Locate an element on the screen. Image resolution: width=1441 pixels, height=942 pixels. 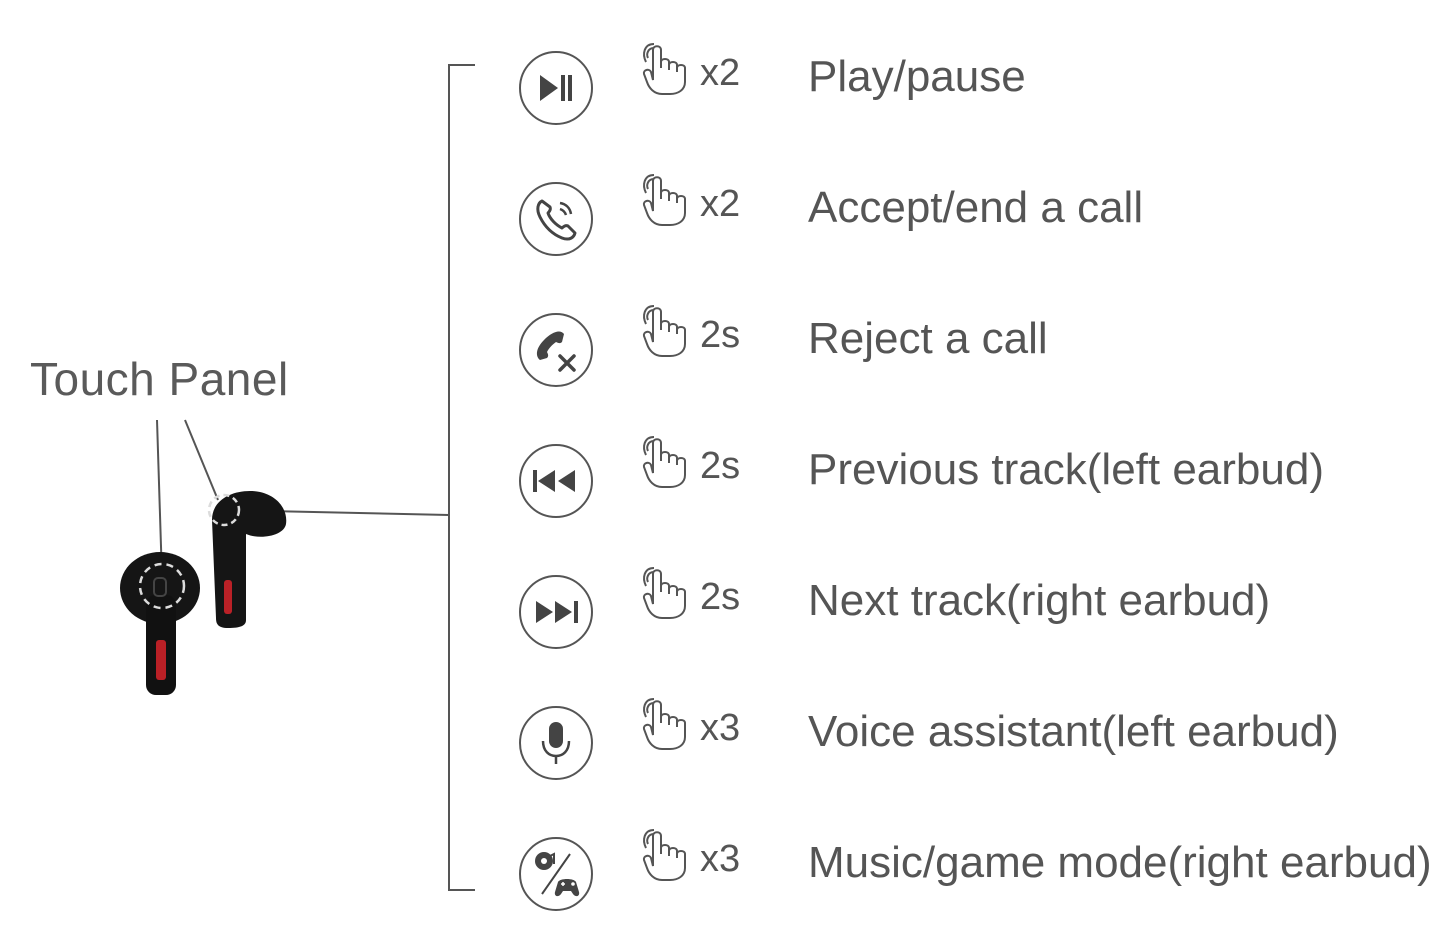
function-label: Reject a call is located at coordinates (928, 338).